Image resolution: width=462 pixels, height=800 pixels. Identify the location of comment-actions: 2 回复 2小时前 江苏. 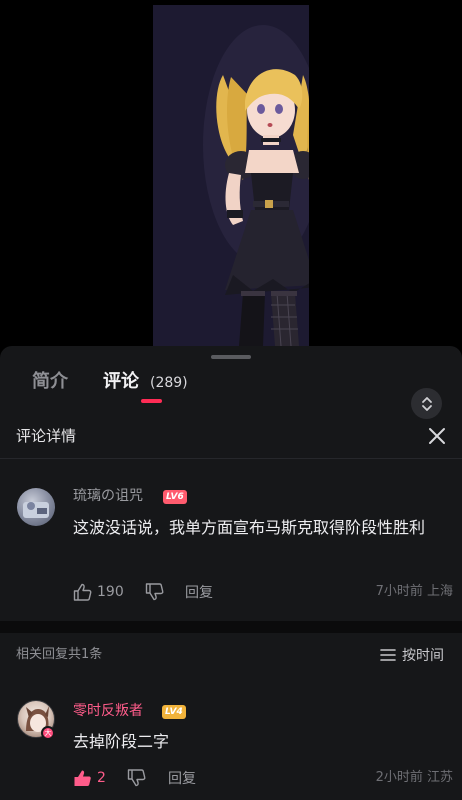
(263, 778).